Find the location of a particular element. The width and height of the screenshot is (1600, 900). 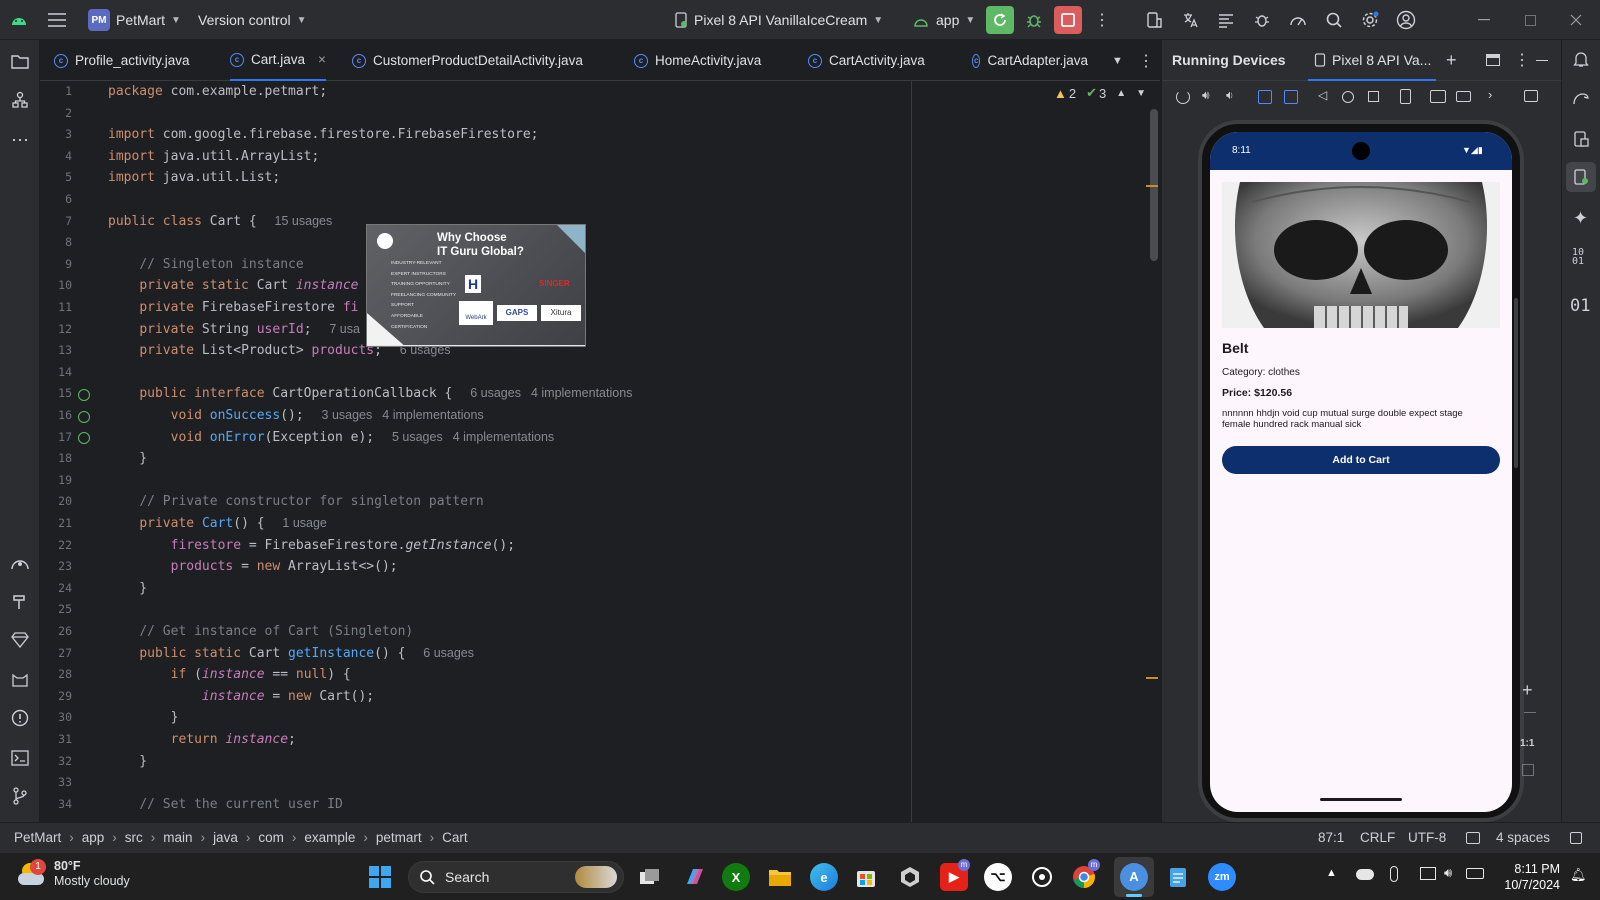

taskbar-clock: 8:11 PM 10/7/2024 is located at coordinates (1530, 877).